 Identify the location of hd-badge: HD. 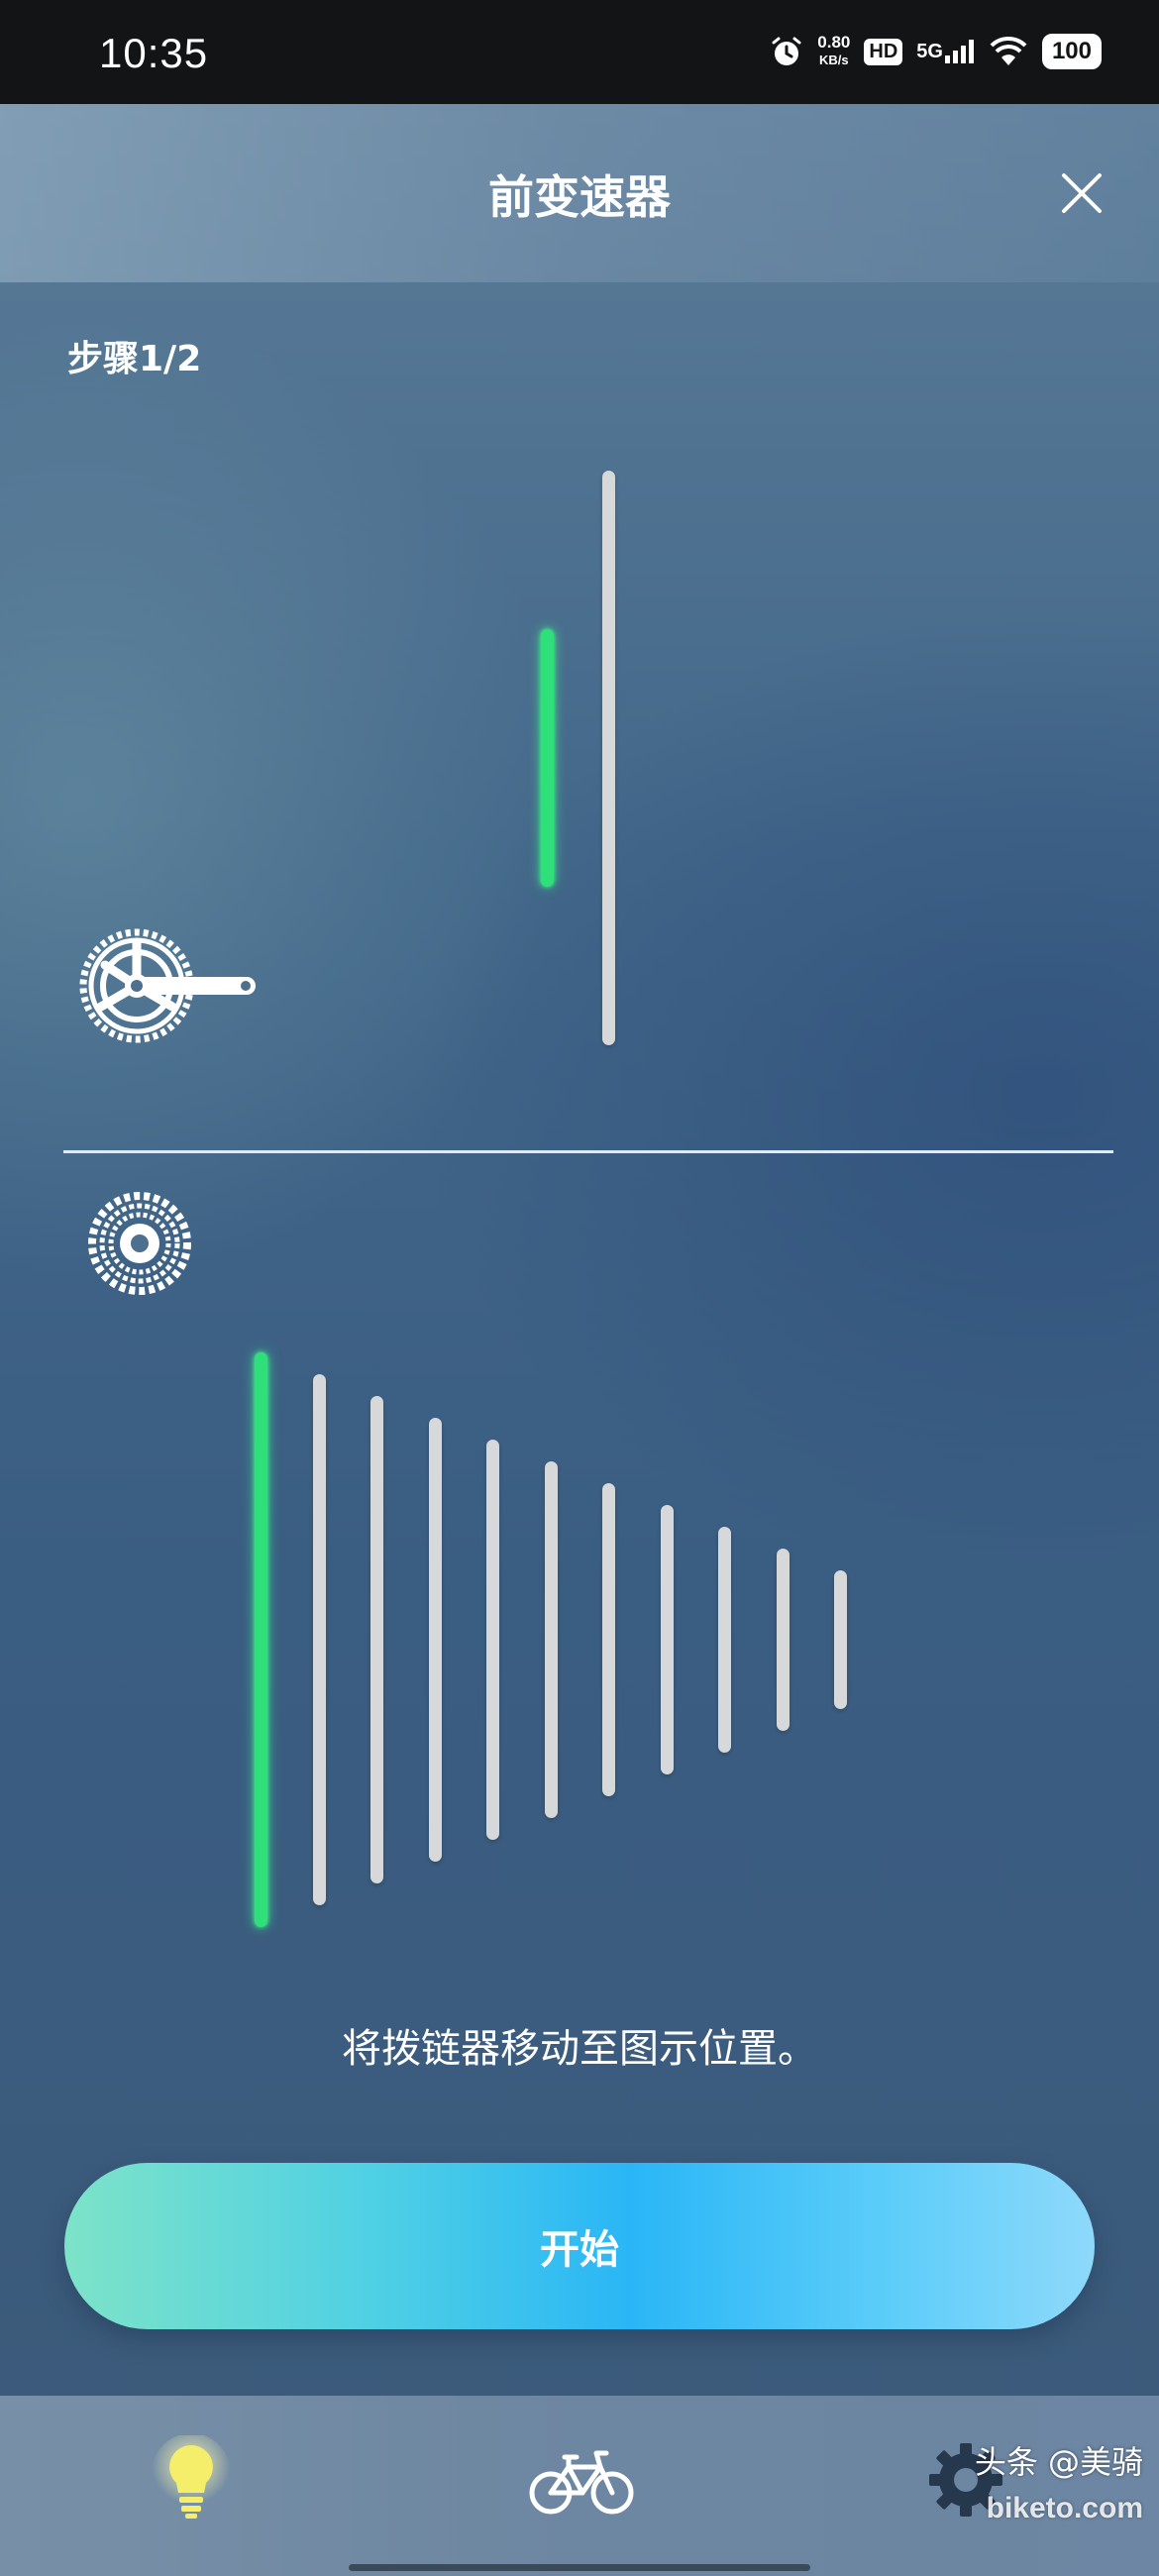
(883, 51).